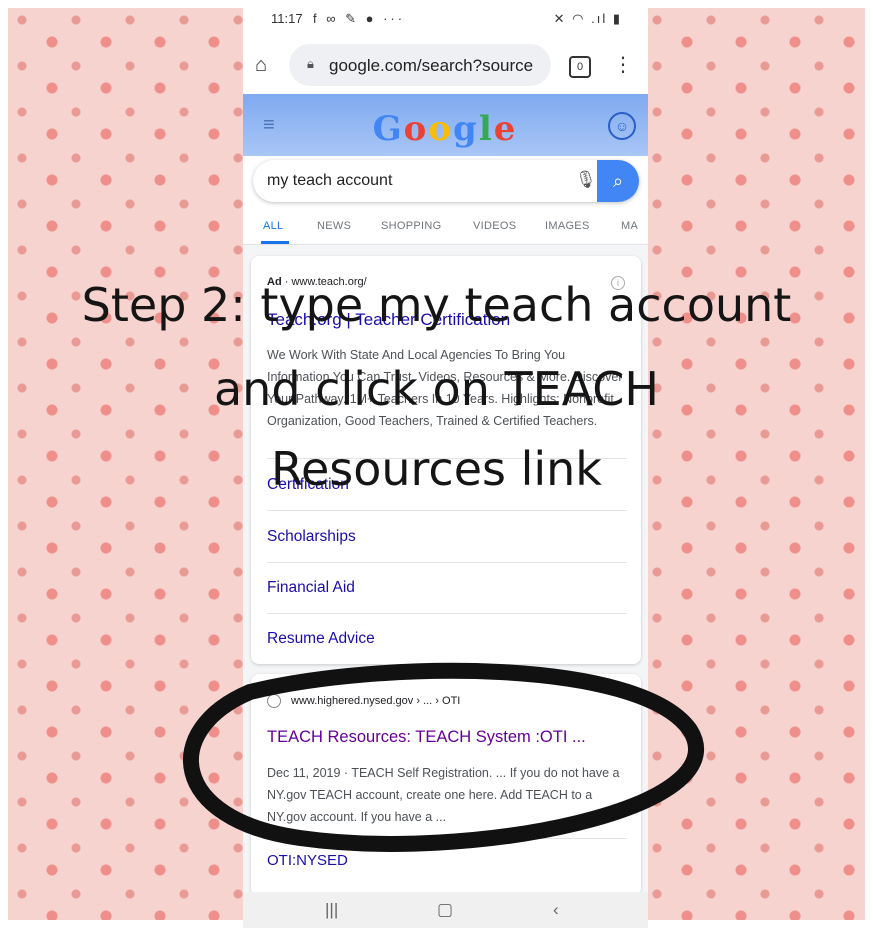  I want to click on search-input: my teach account, so click(329, 181).